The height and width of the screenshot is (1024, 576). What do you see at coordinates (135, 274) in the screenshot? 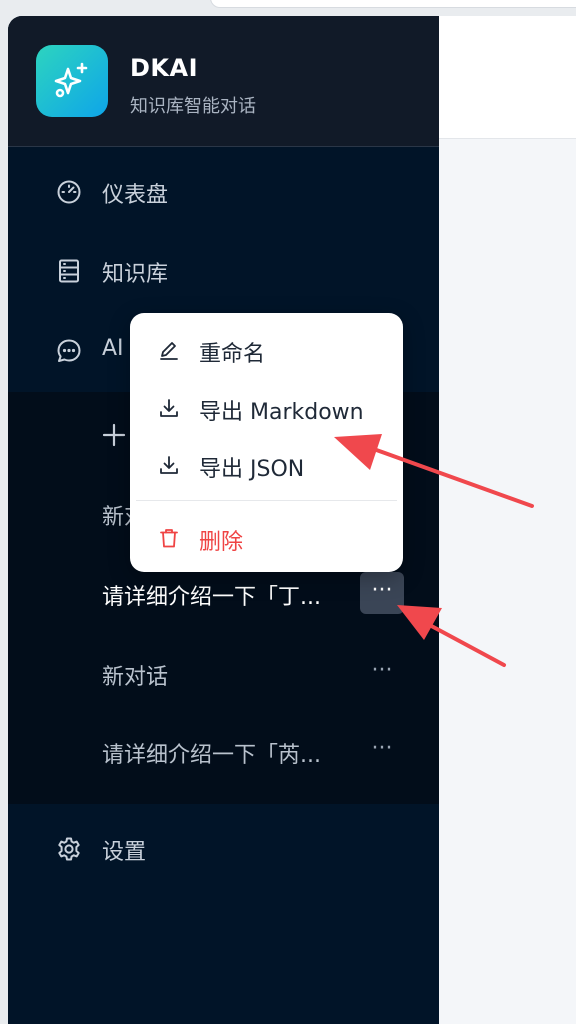
I see `nav-label-knowledge: 知识库` at bounding box center [135, 274].